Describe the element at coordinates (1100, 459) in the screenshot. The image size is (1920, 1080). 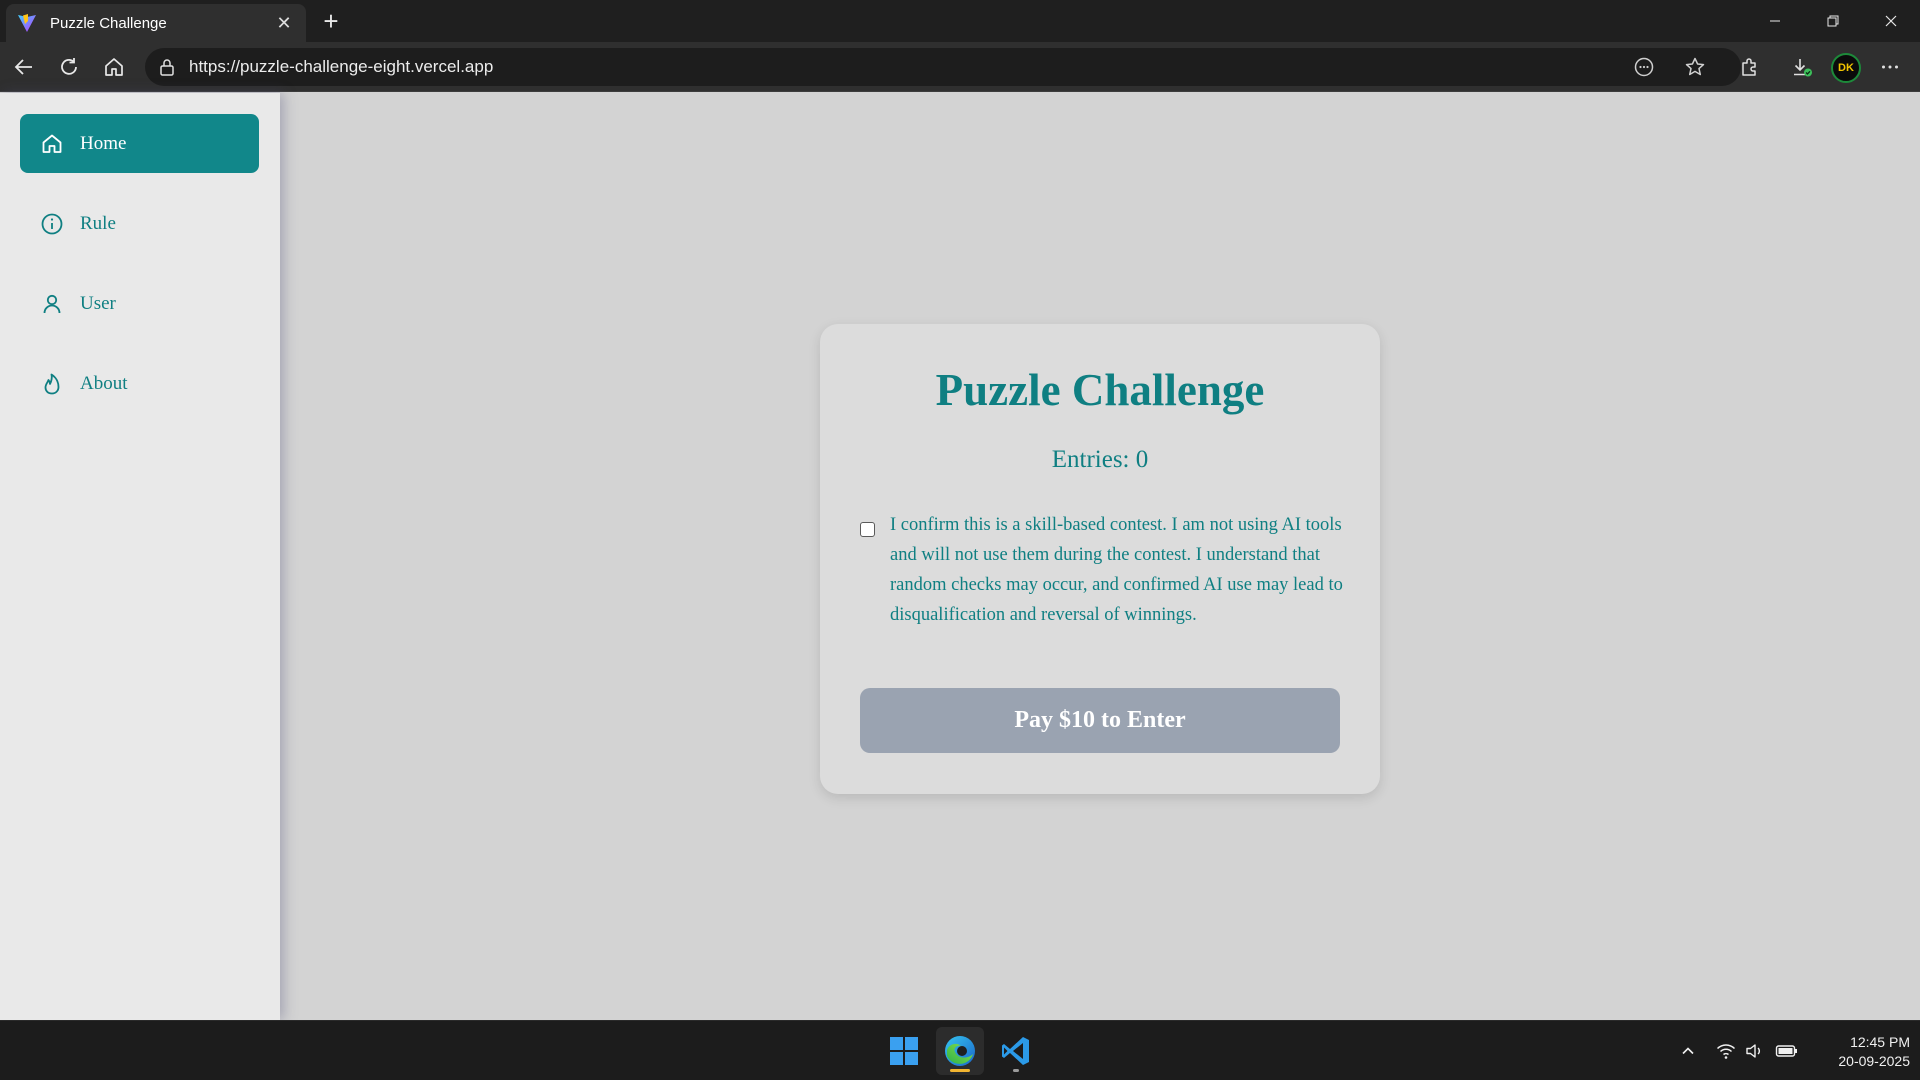
I see `entries-count: Entries: 0` at that location.